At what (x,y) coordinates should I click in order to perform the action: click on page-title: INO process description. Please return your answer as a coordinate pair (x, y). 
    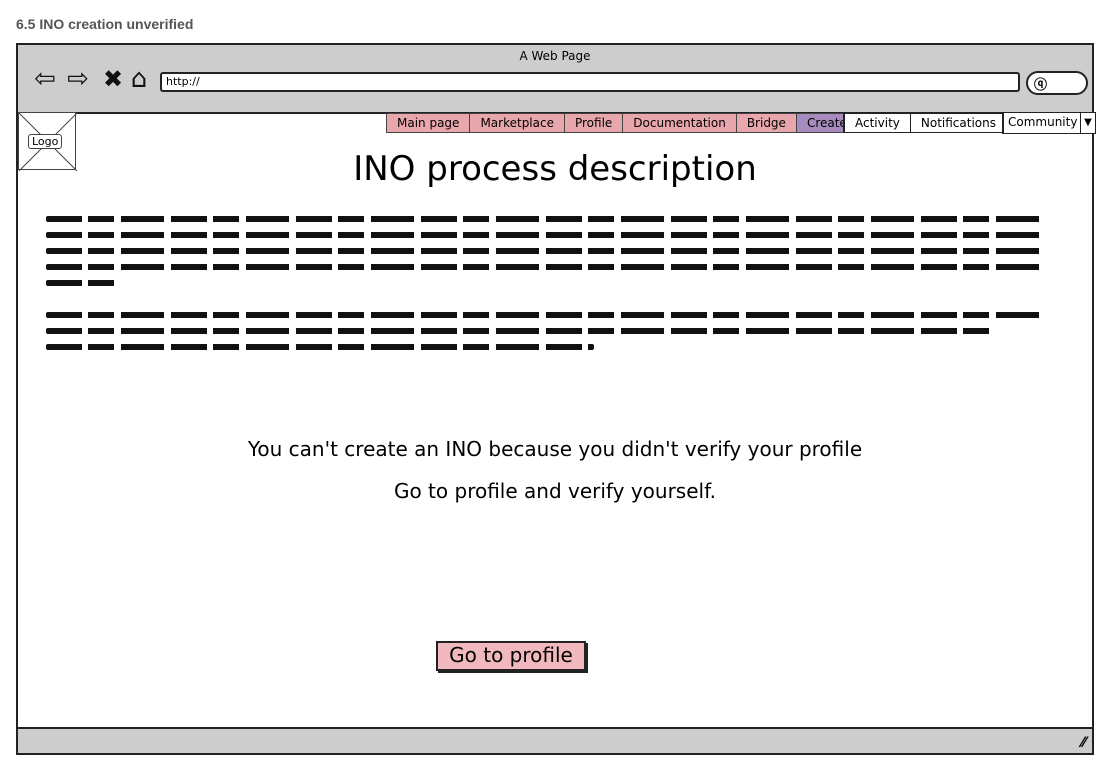
    Looking at the image, I should click on (555, 169).